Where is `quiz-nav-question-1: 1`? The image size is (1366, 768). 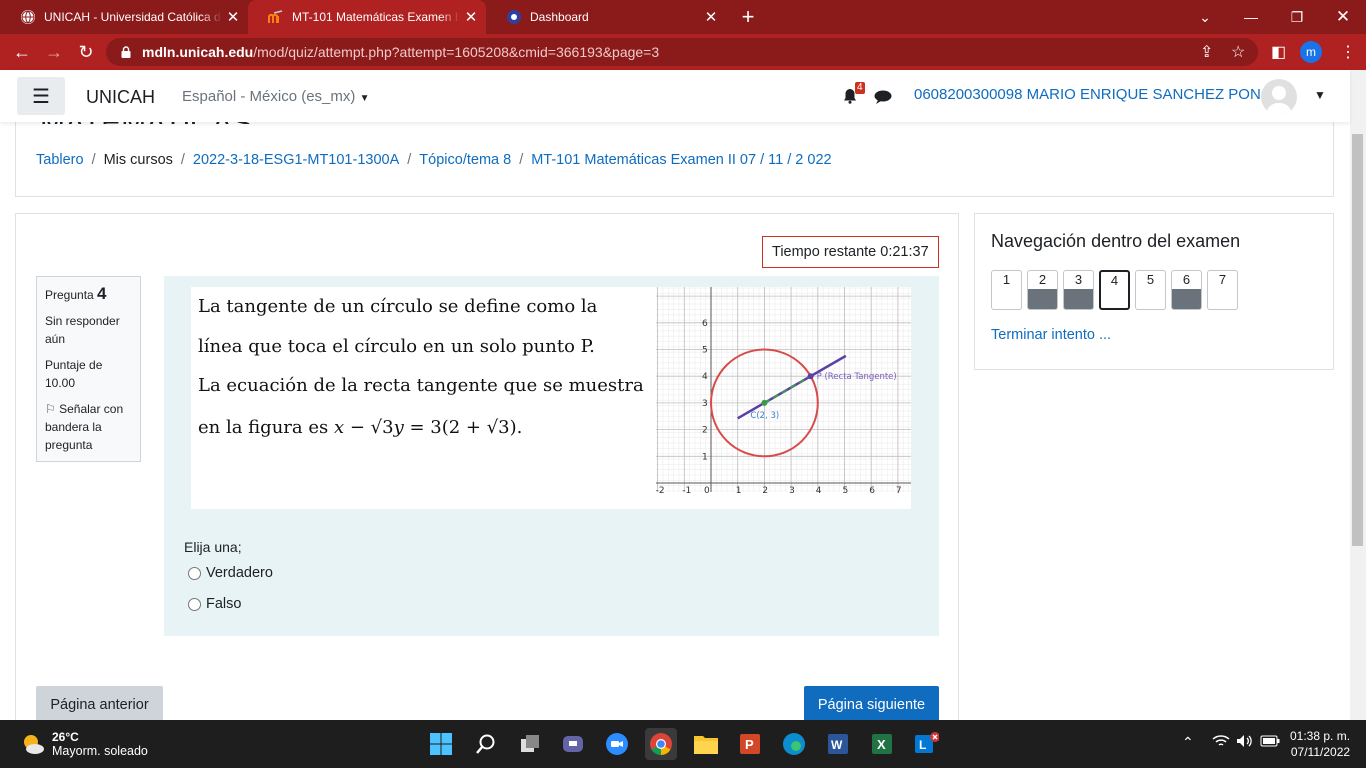
quiz-nav-question-1: 1 is located at coordinates (1006, 290).